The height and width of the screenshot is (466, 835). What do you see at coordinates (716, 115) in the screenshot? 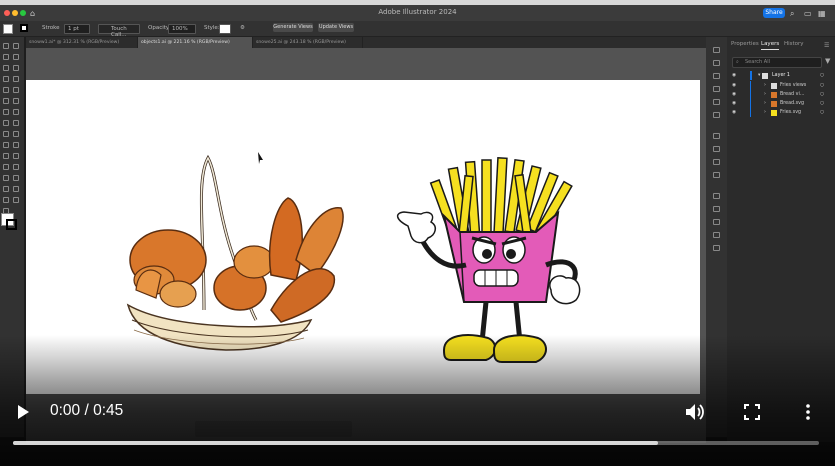
I see `symbols-icon` at bounding box center [716, 115].